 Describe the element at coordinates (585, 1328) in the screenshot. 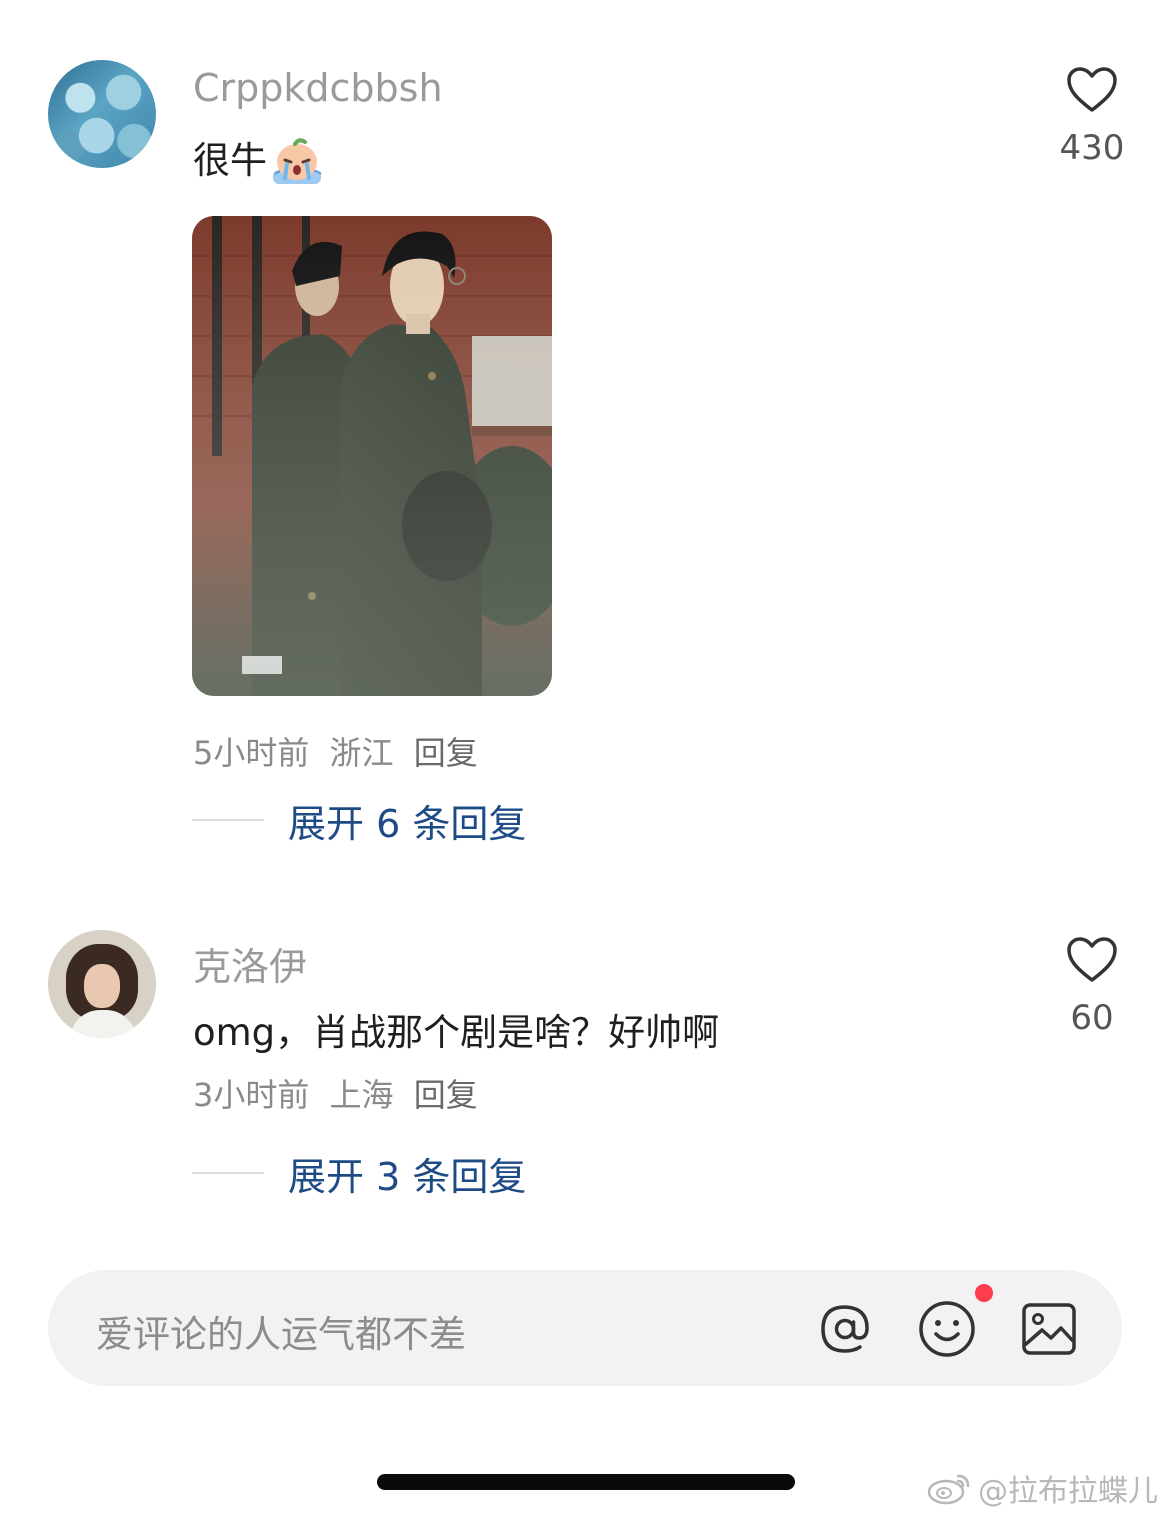

I see `comment-input-bar: 爱评论的人运气都不差` at that location.